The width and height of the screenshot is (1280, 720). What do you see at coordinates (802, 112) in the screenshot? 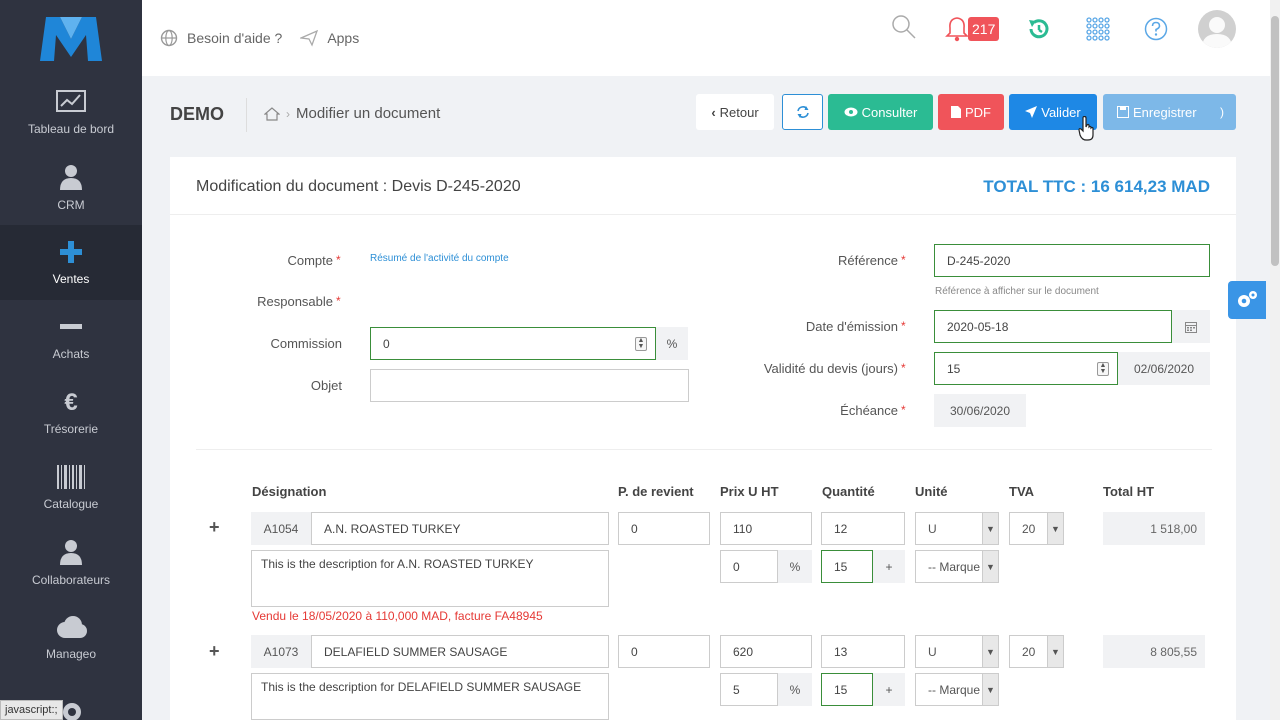
I see `refresh-button` at bounding box center [802, 112].